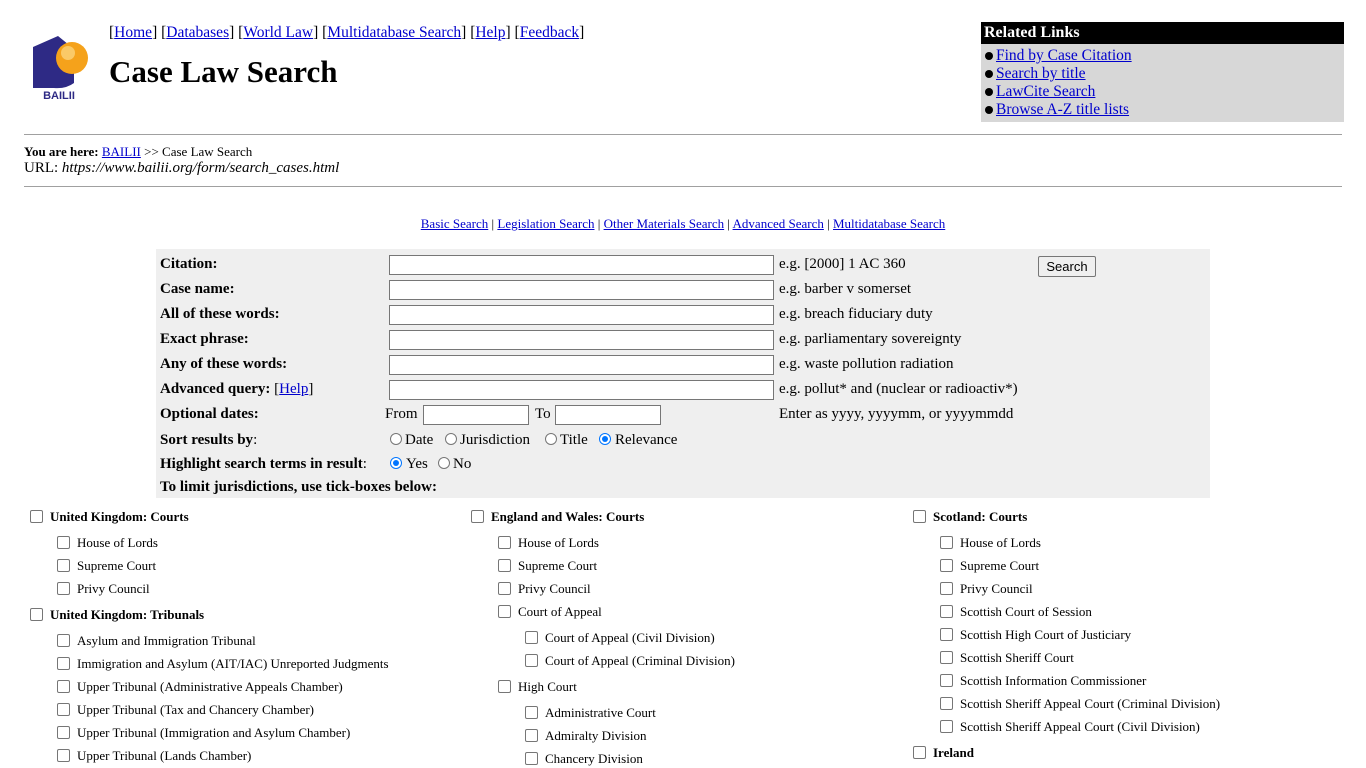  I want to click on breadcrumb-prefix: You are here:, so click(61, 151).